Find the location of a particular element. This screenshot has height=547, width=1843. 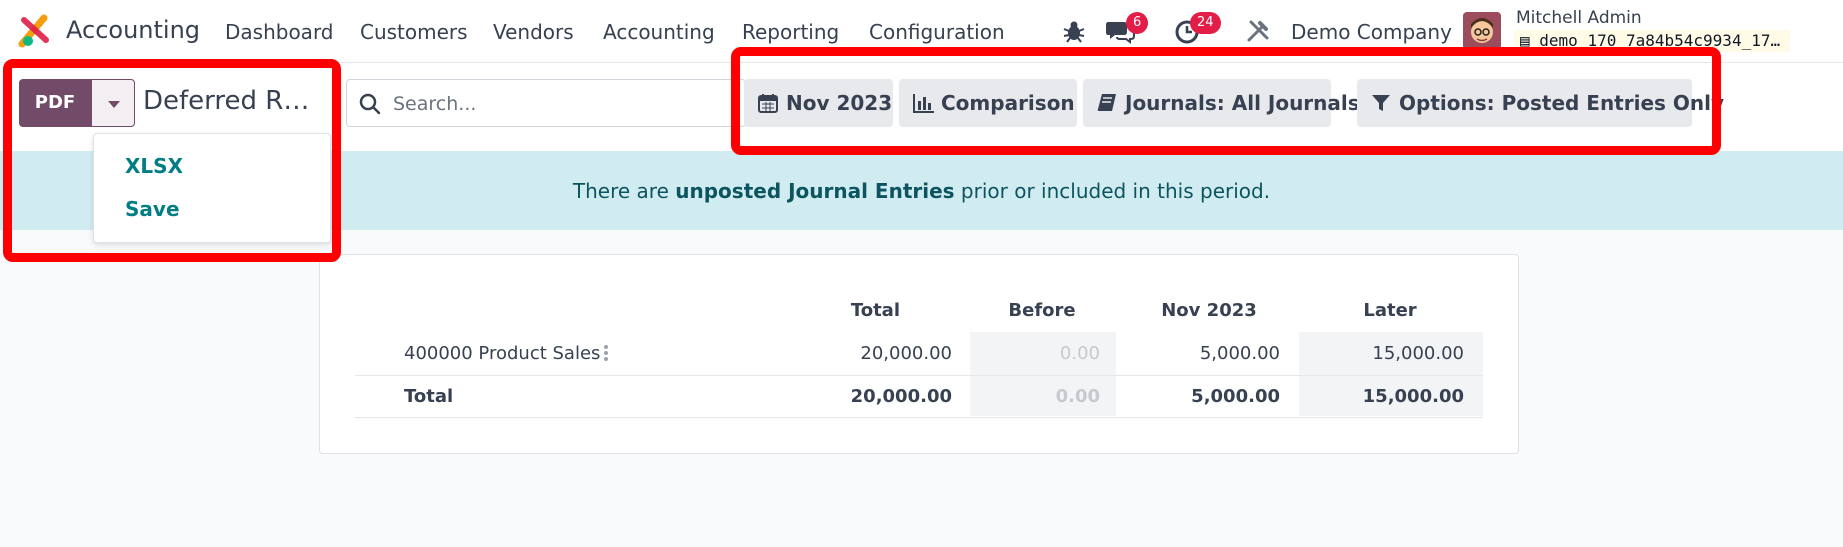

menu-accounting: Accounting is located at coordinates (659, 32).